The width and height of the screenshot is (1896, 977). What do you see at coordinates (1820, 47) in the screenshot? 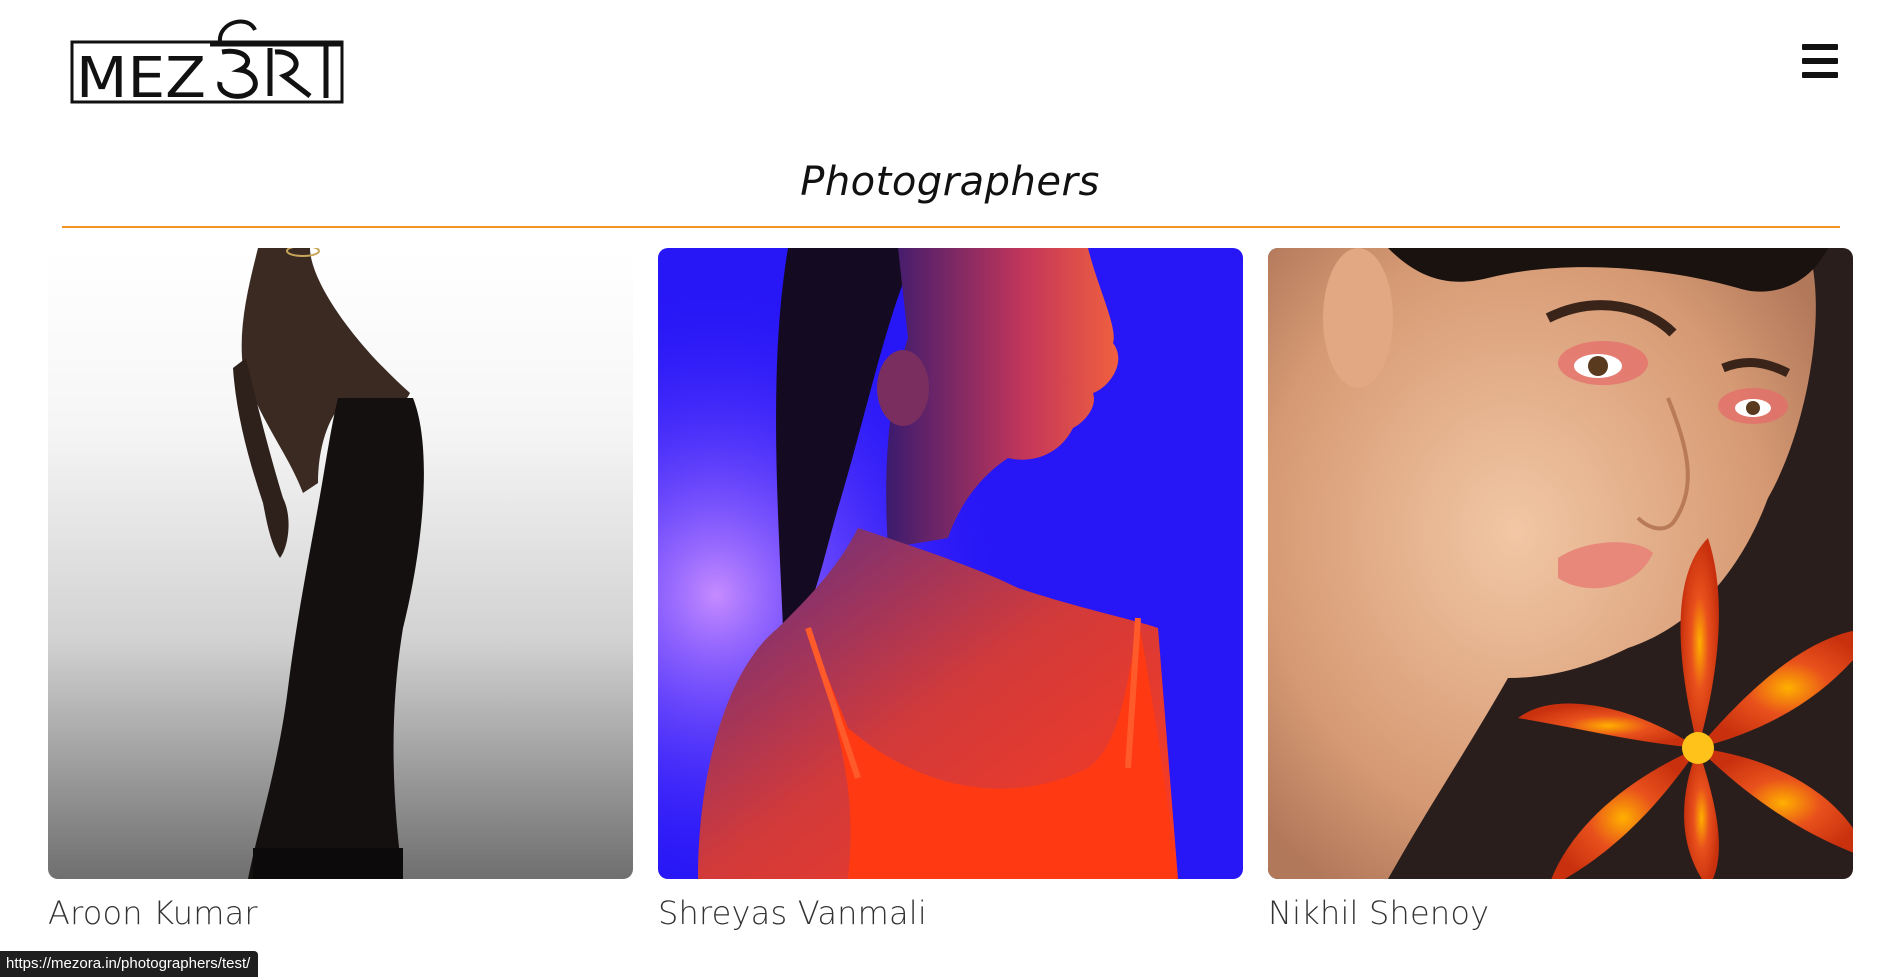
I see `menu-bar-top` at bounding box center [1820, 47].